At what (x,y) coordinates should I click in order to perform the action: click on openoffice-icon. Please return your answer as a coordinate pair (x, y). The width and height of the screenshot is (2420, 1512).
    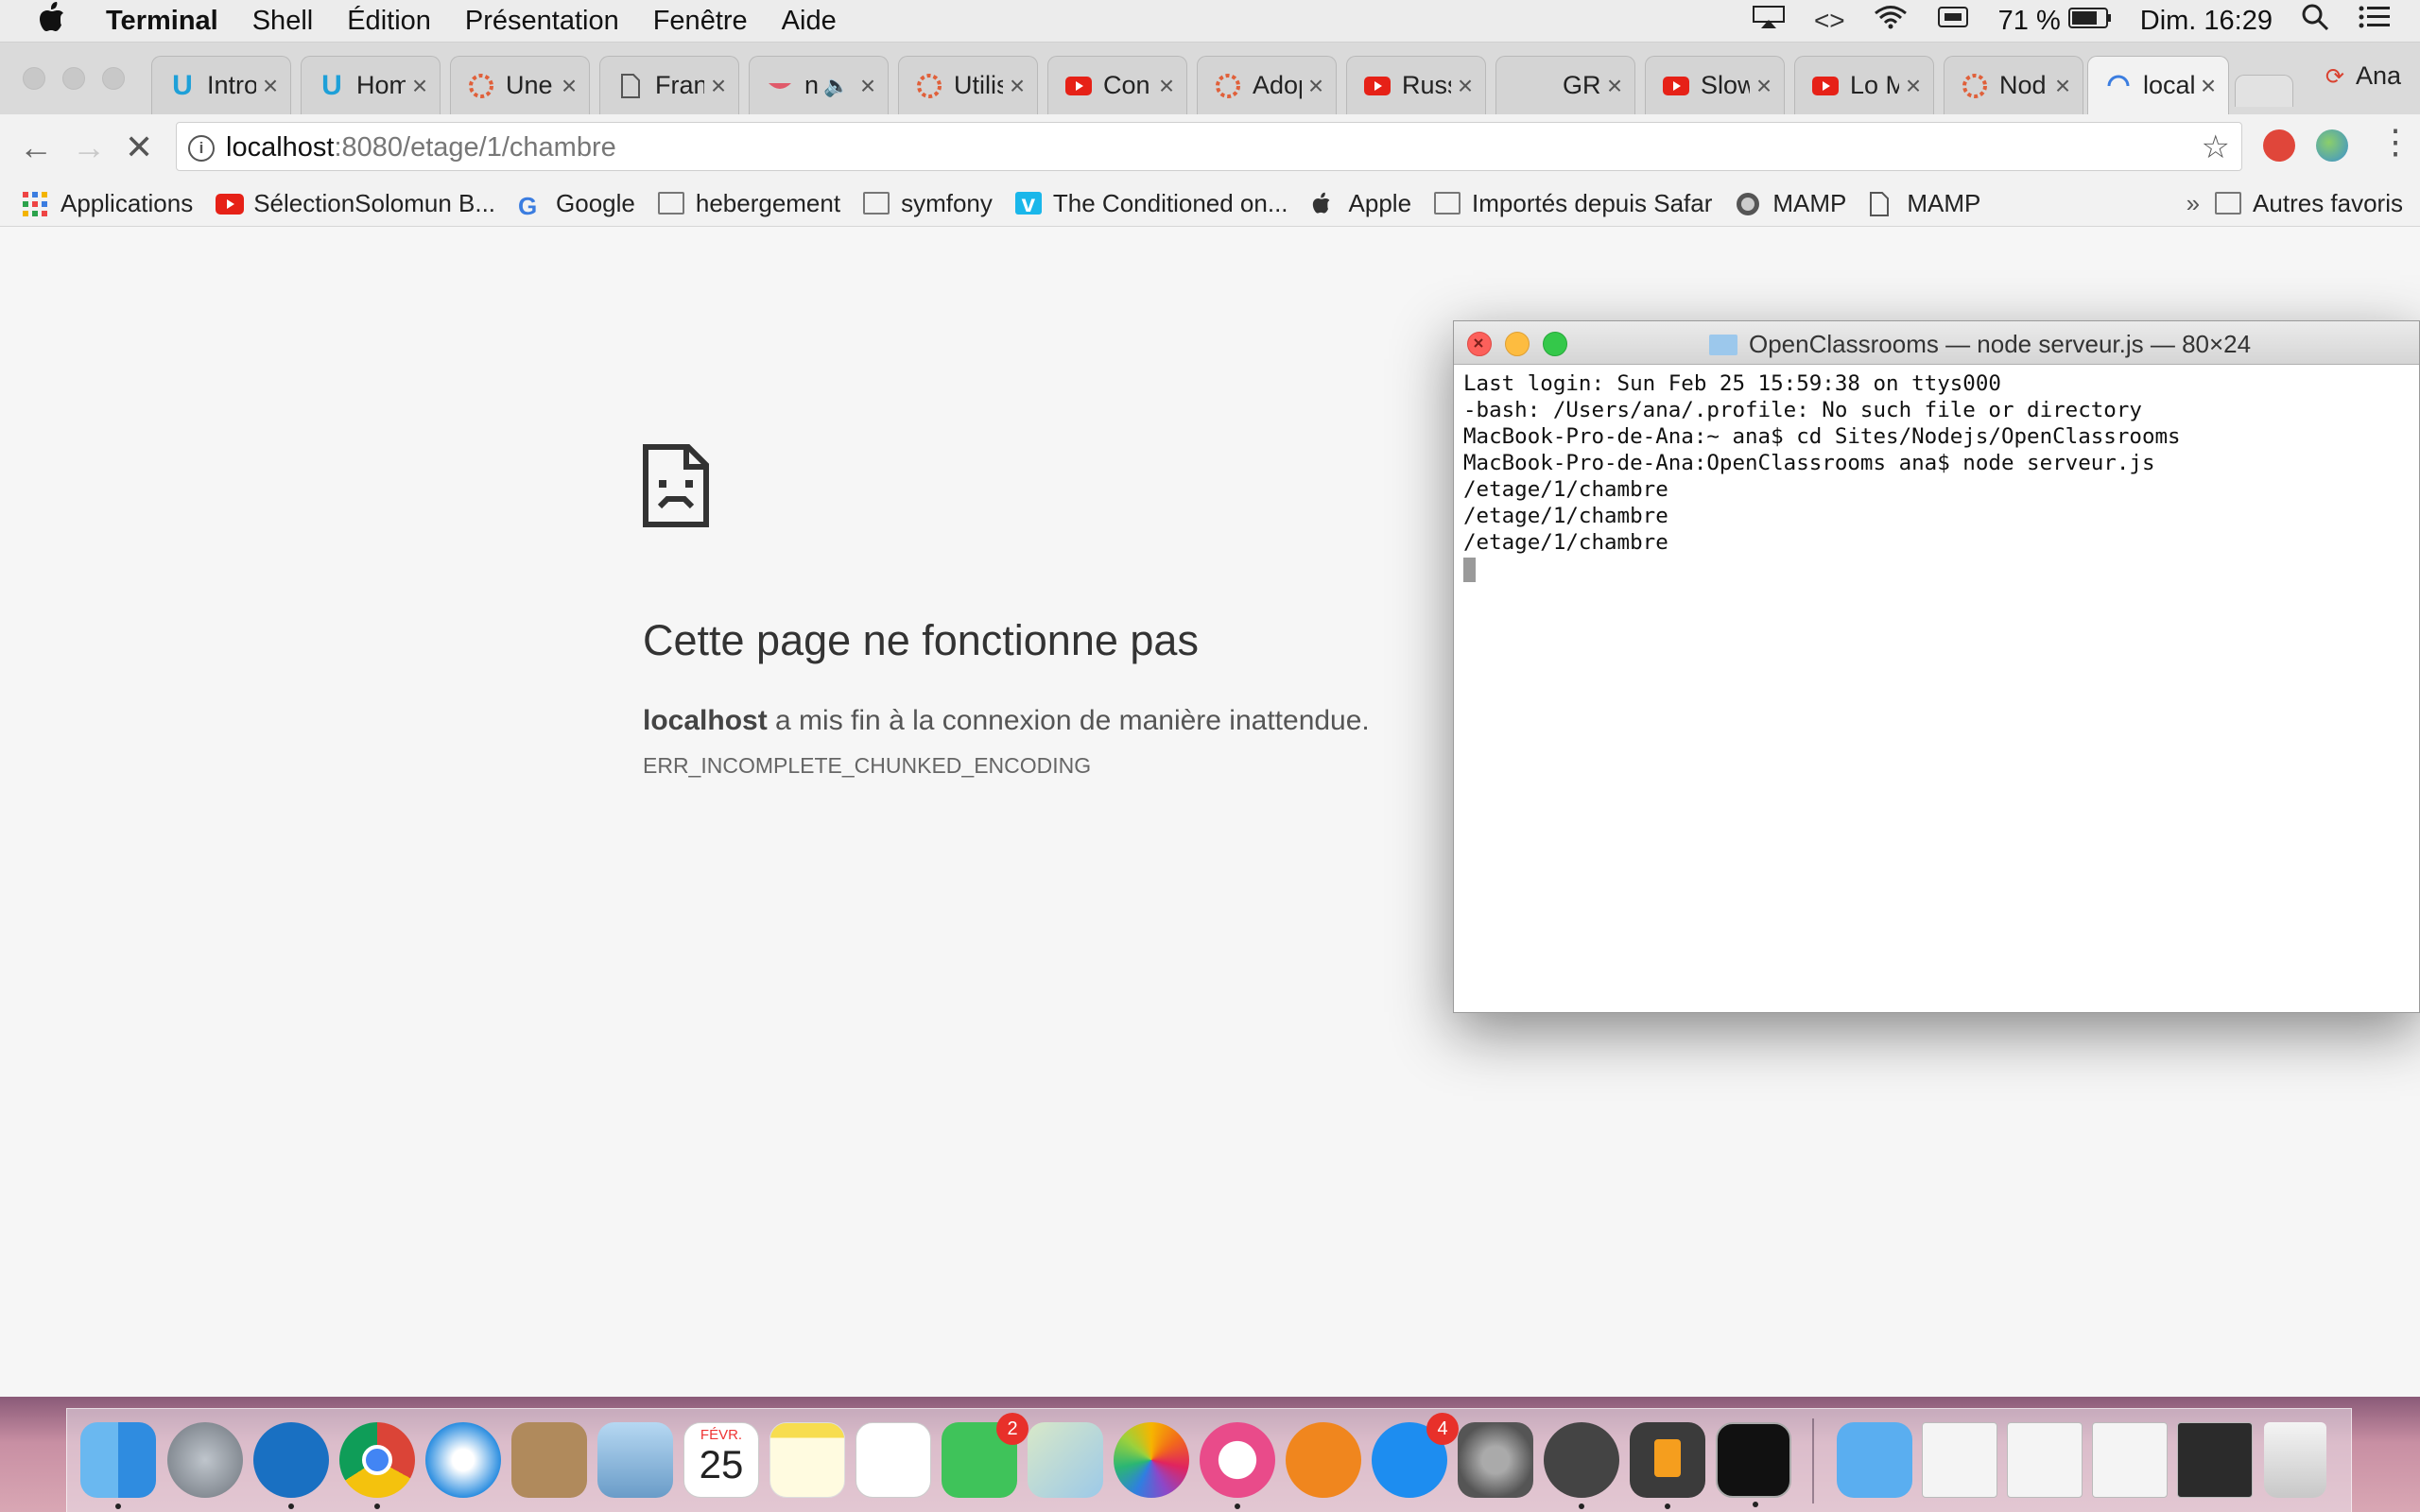
    Looking at the image, I should click on (291, 1465).